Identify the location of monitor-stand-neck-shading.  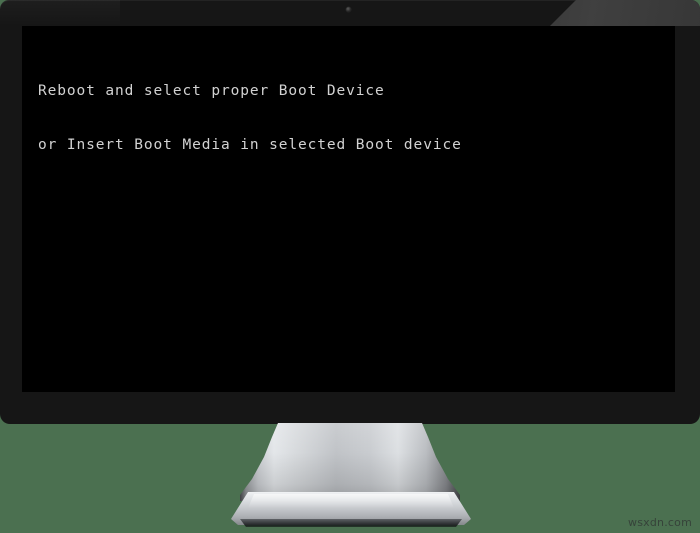
(350, 462).